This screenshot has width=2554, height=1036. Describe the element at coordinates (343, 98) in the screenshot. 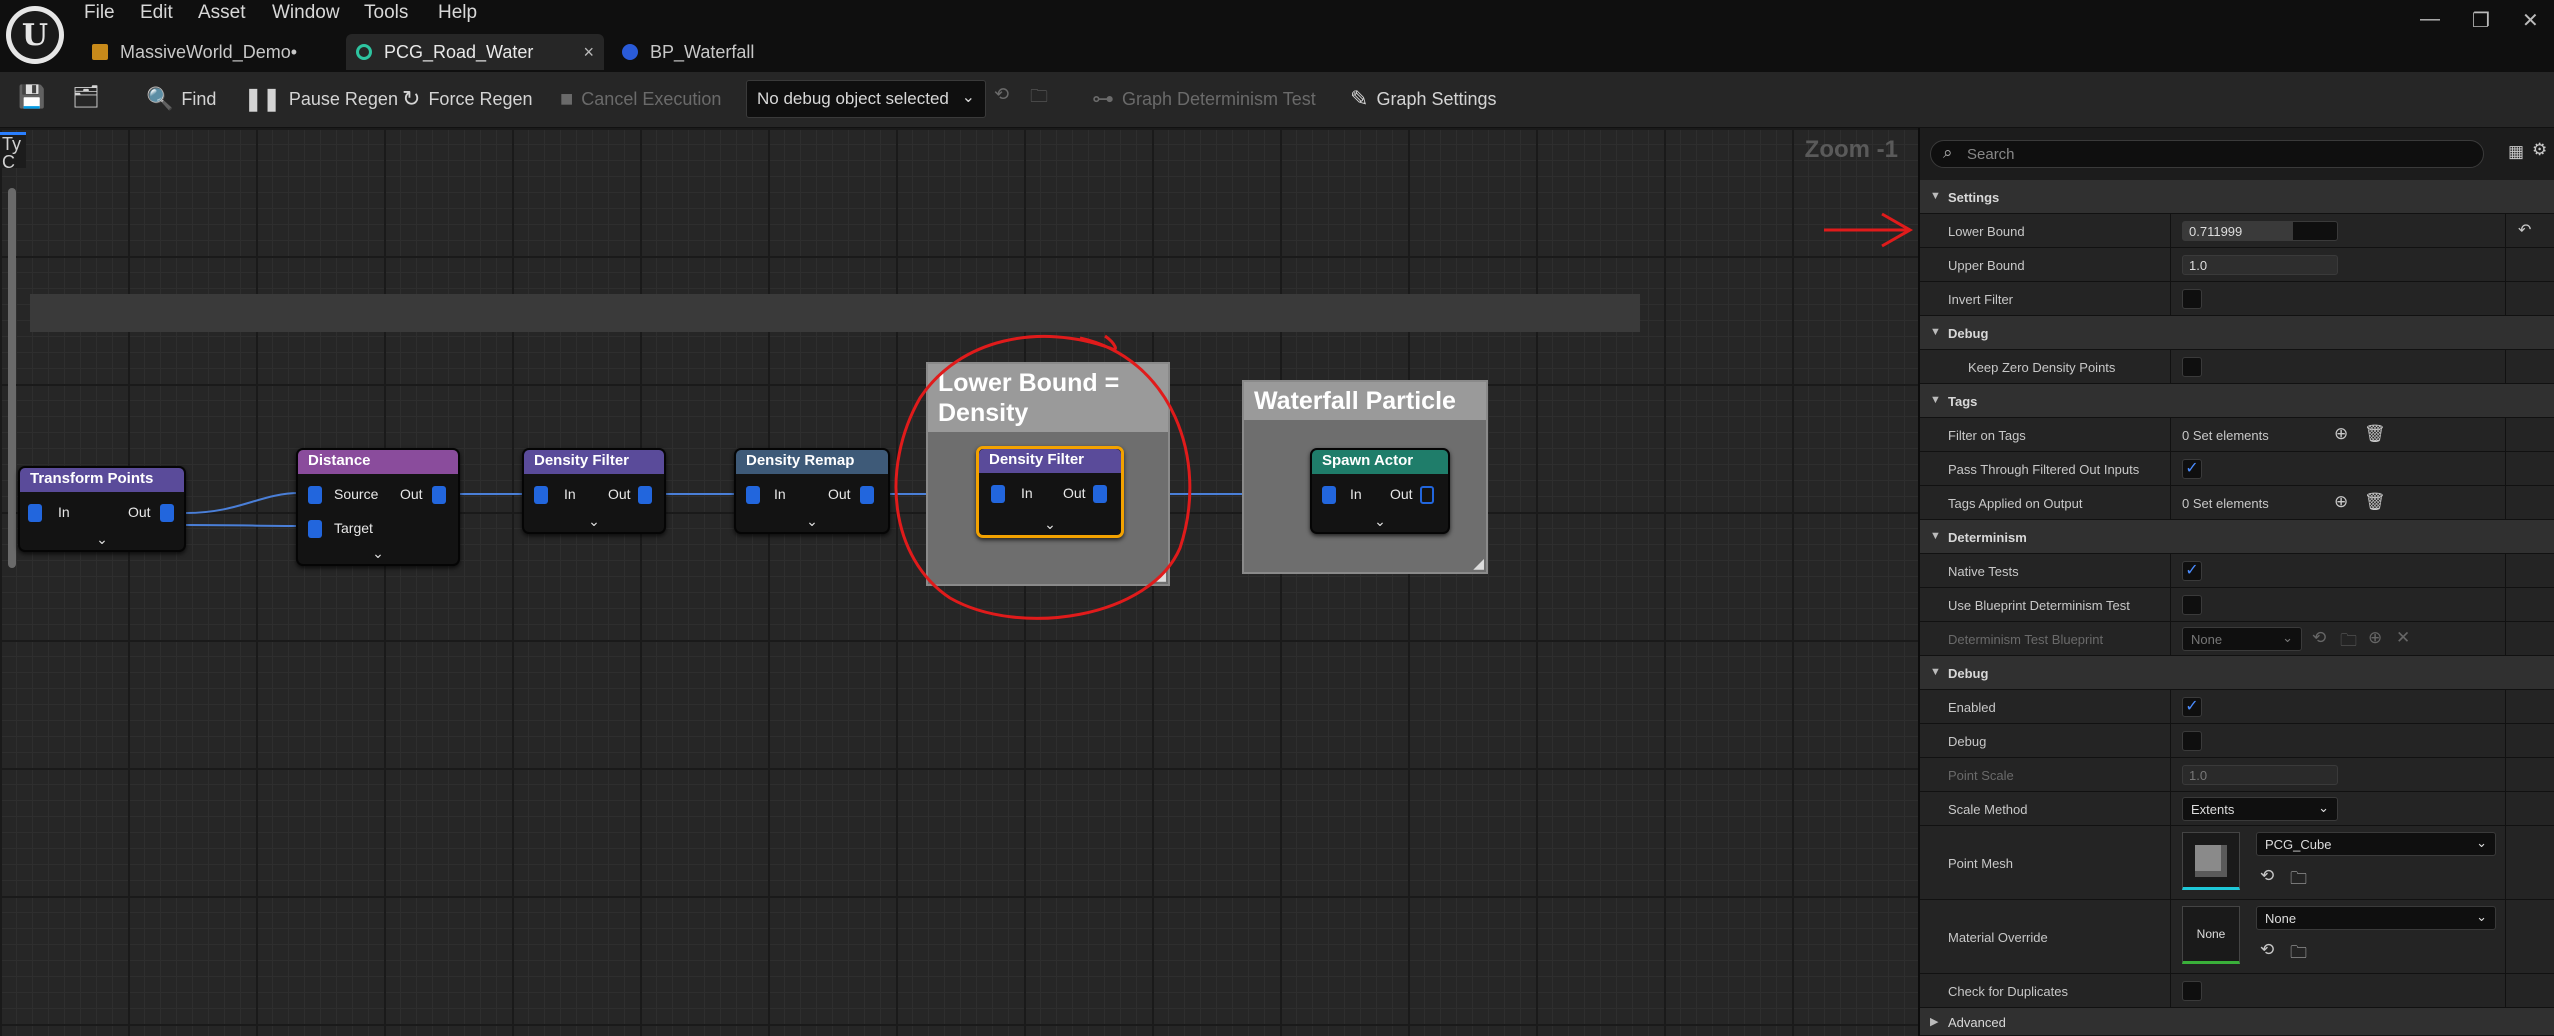

I see `pause-regen-label: Pause Regen` at that location.